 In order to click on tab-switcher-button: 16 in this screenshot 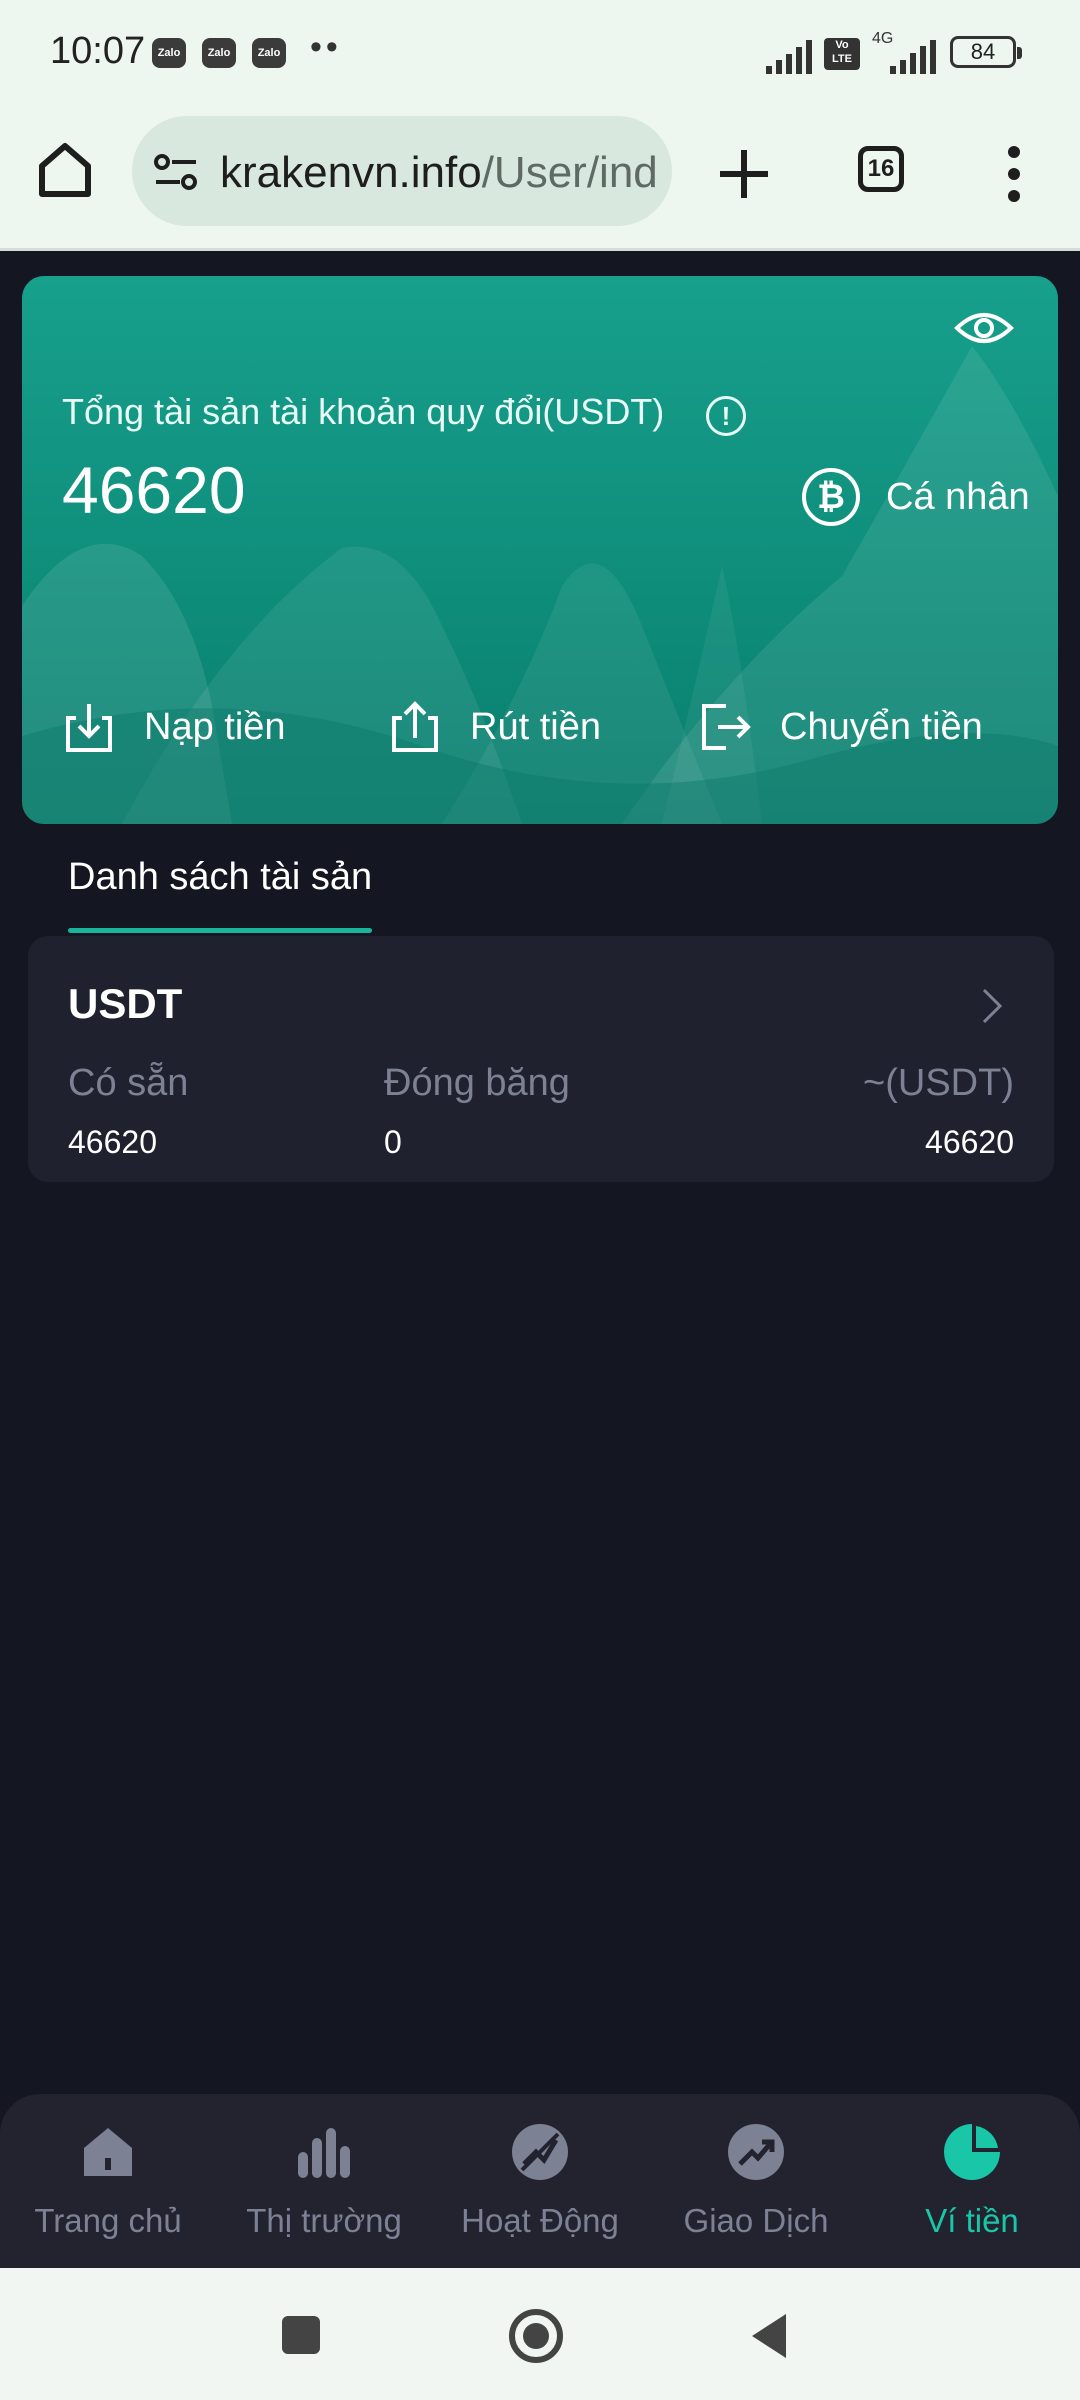, I will do `click(881, 169)`.